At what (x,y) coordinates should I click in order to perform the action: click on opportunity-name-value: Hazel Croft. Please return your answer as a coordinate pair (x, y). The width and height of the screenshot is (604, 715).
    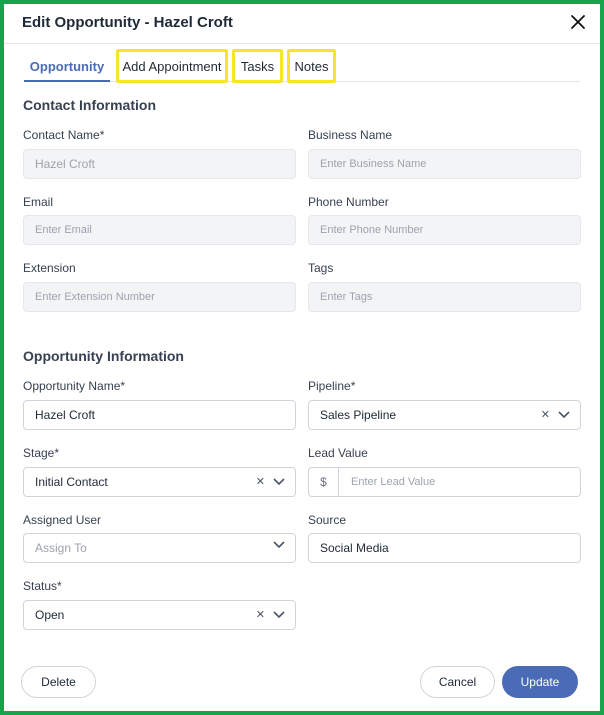
    Looking at the image, I should click on (65, 415).